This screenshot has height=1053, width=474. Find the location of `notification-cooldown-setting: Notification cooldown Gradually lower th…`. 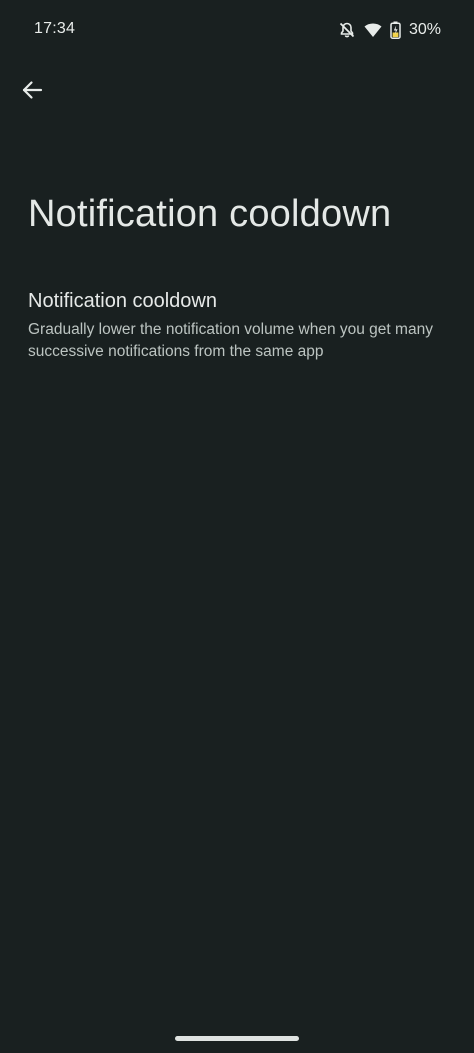

notification-cooldown-setting: Notification cooldown Gradually lower th… is located at coordinates (237, 325).